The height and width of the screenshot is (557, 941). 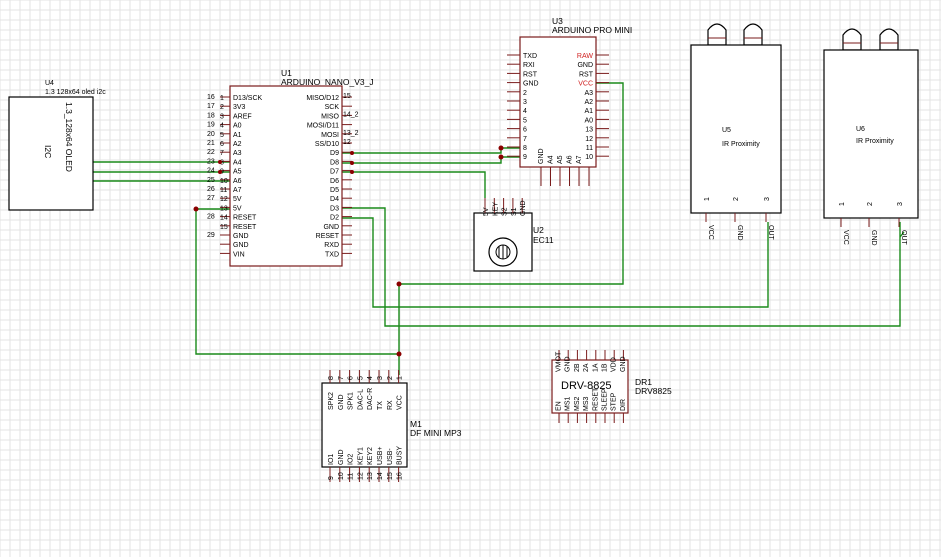 What do you see at coordinates (414, 184) in the screenshot?
I see `wire-d7-encoder` at bounding box center [414, 184].